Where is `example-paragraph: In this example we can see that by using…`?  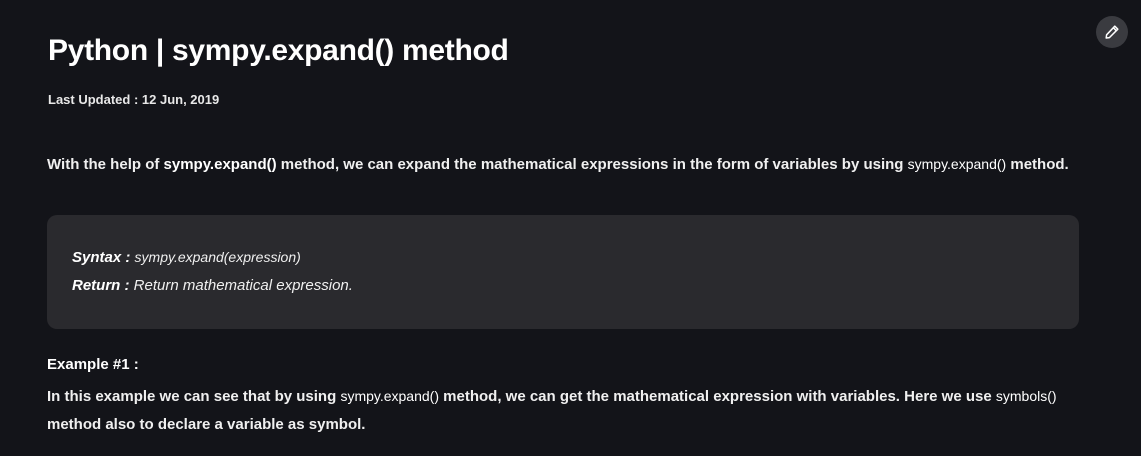 example-paragraph: In this example we can see that by using… is located at coordinates (567, 410).